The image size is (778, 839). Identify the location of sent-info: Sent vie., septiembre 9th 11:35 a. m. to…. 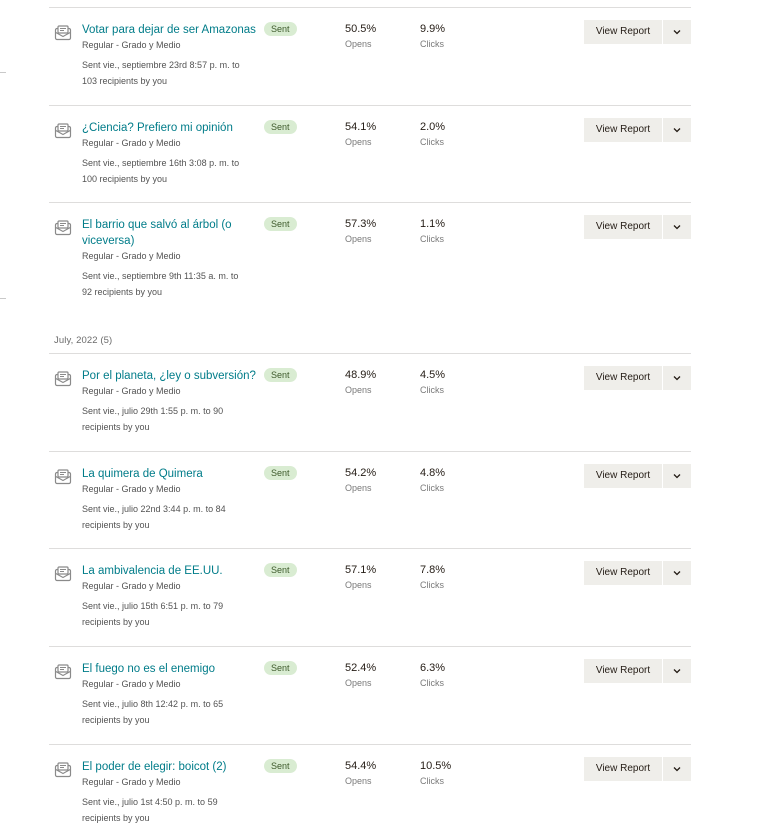
(160, 284).